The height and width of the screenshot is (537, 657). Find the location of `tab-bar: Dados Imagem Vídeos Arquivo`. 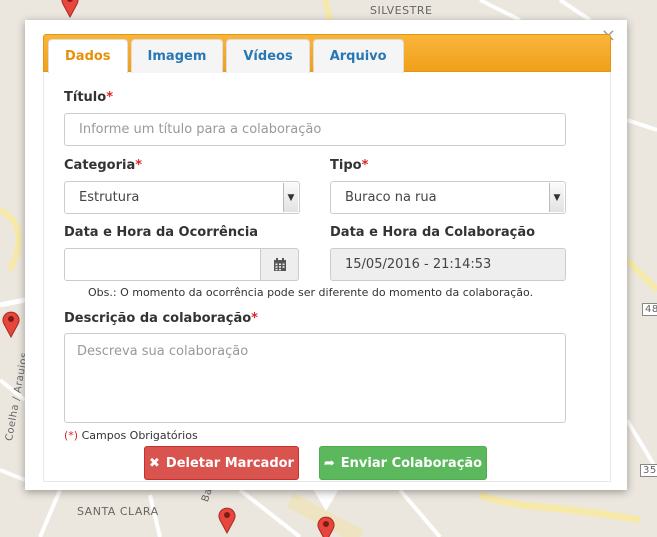

tab-bar: Dados Imagem Vídeos Arquivo is located at coordinates (327, 53).